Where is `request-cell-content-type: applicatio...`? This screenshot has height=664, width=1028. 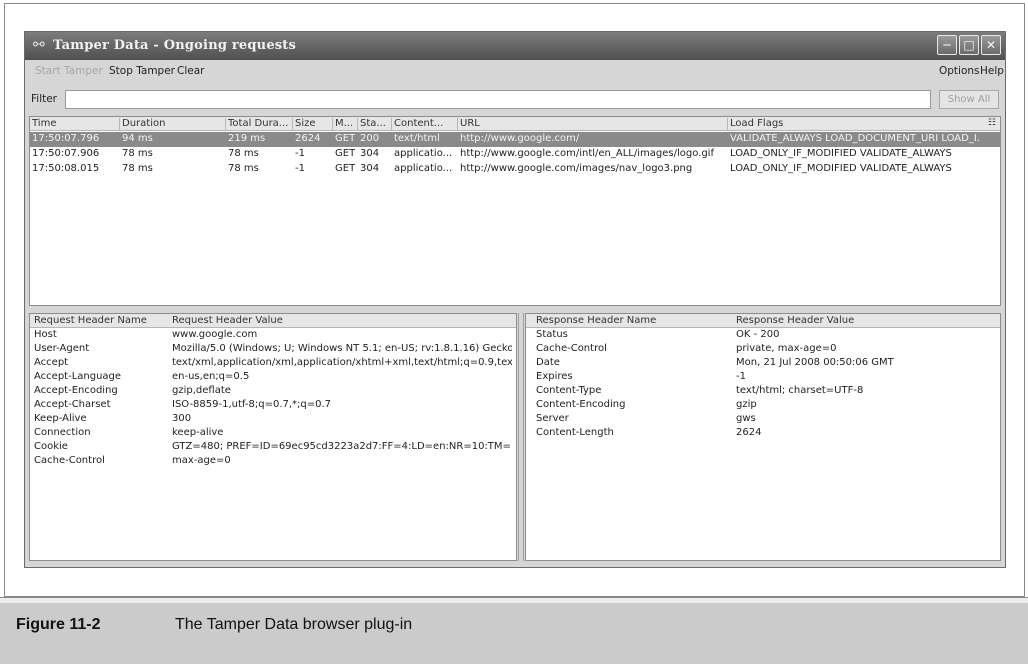 request-cell-content-type: applicatio... is located at coordinates (423, 153).